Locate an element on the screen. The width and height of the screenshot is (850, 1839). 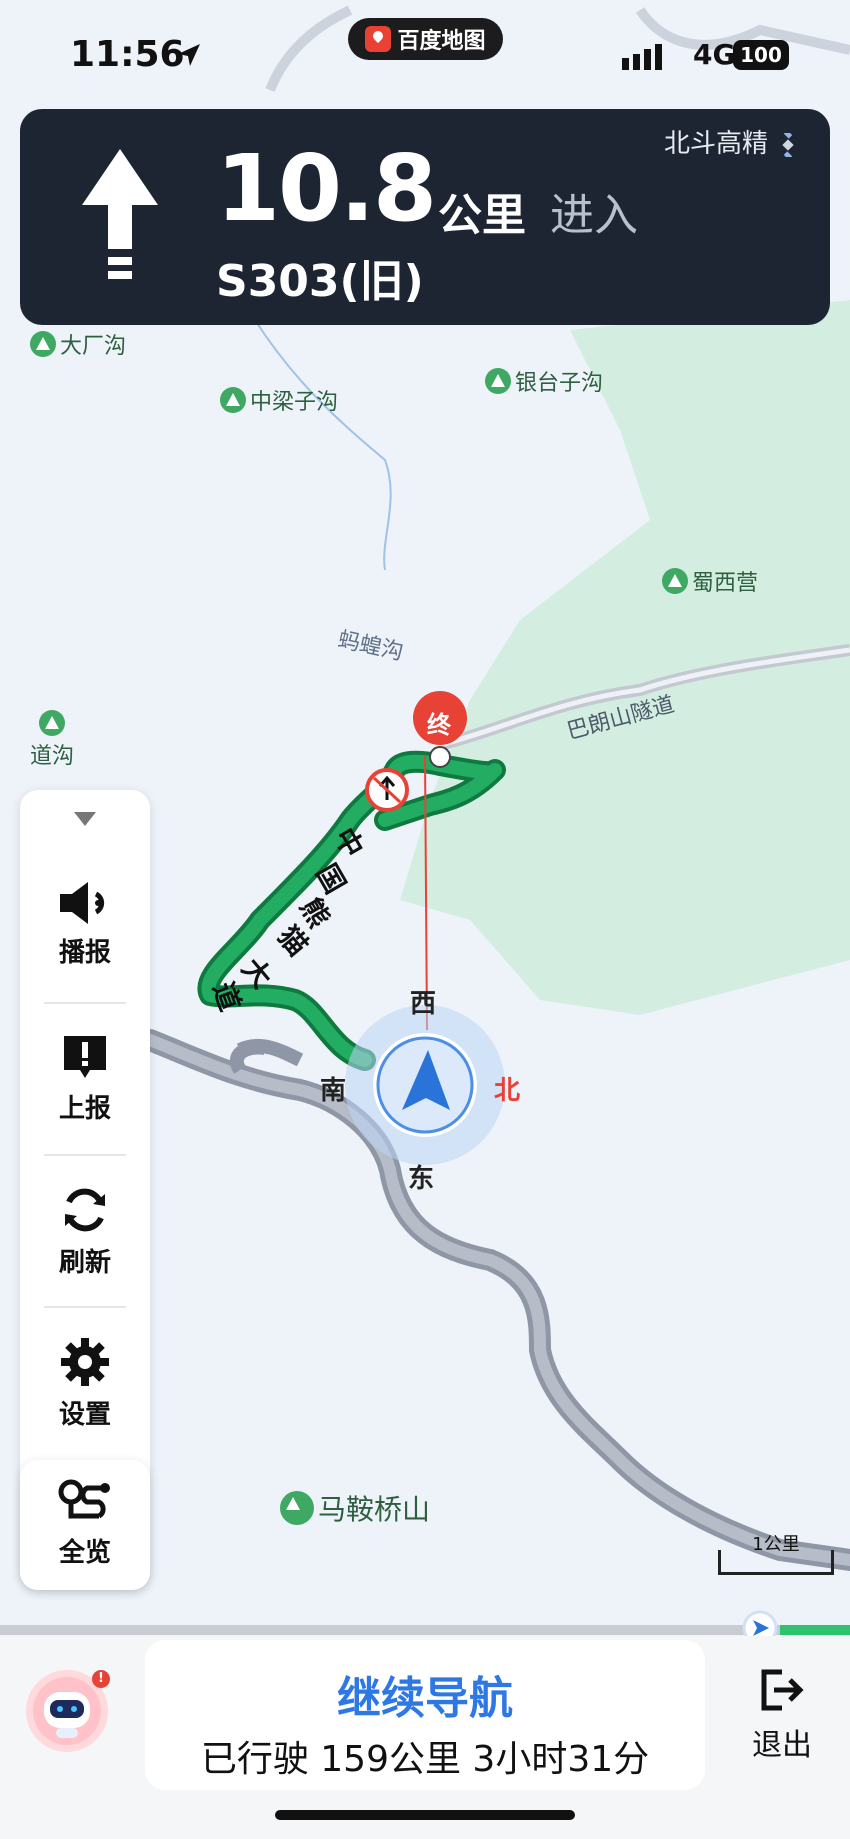
scale-label: 1公里 is located at coordinates (776, 1544).